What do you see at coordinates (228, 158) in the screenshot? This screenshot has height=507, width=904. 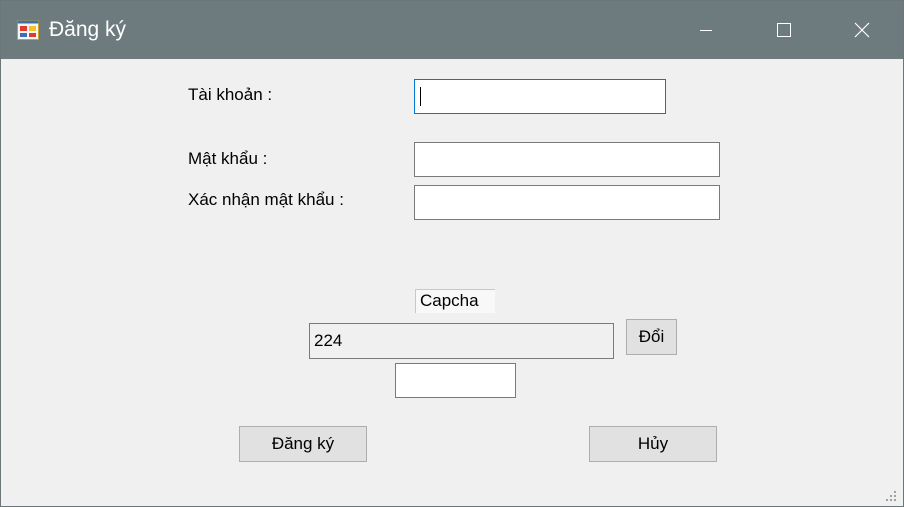 I see `password-label: Mật khẩu :` at bounding box center [228, 158].